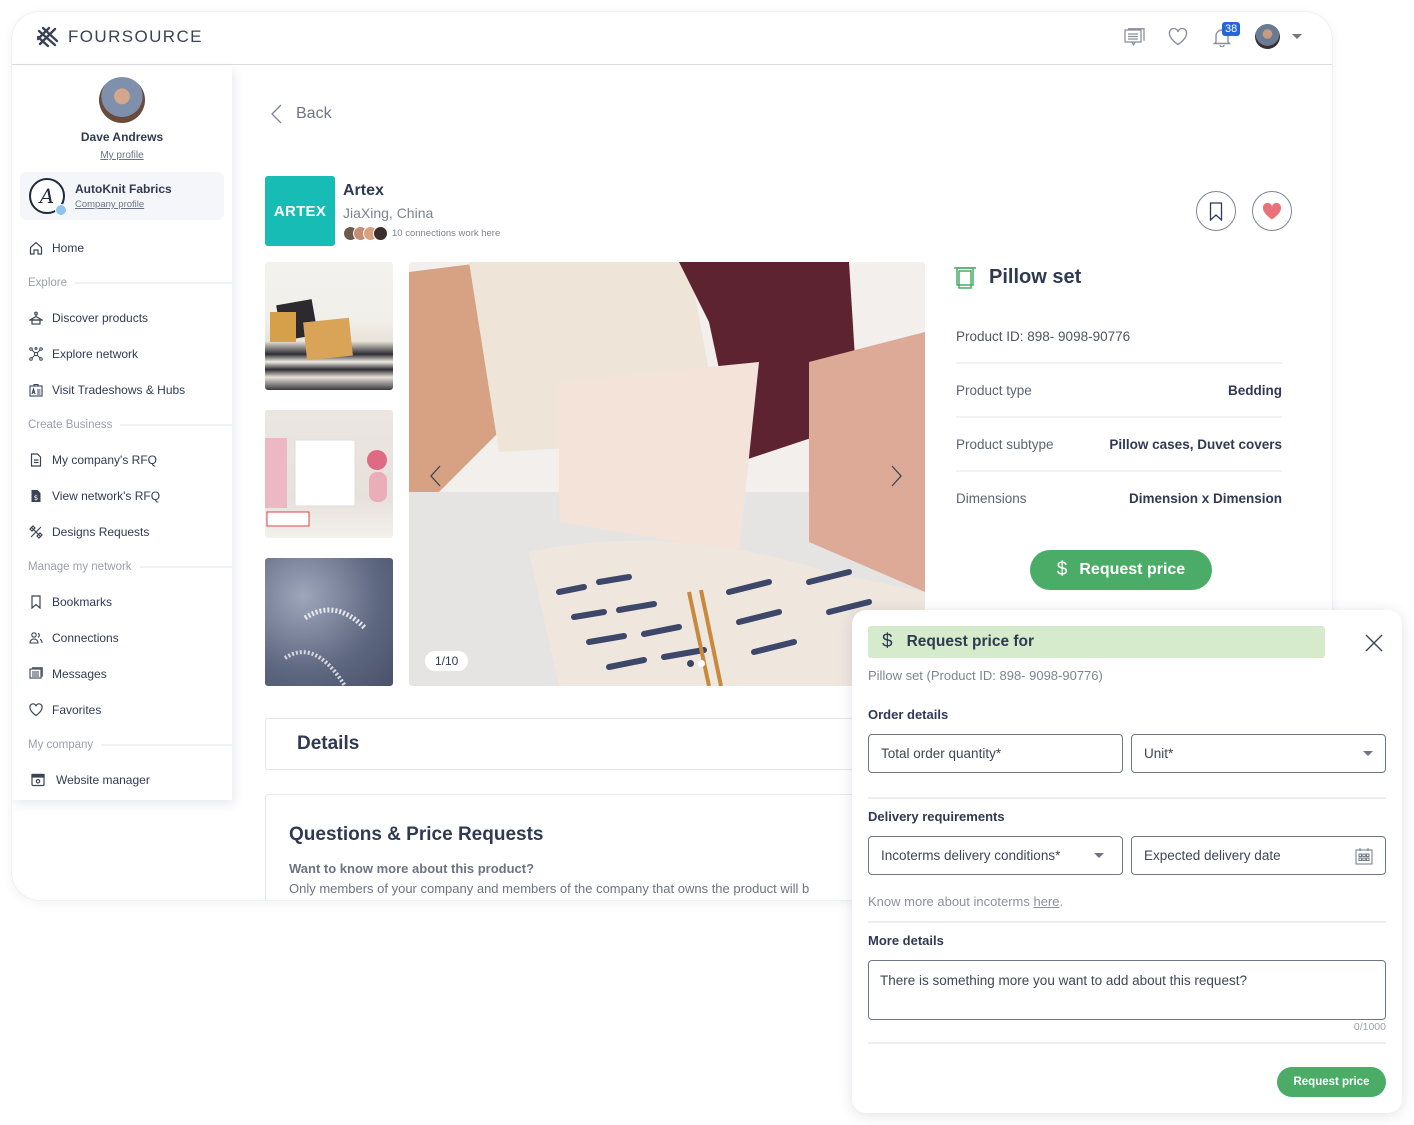 This screenshot has width=1414, height=1125. What do you see at coordinates (1369, 1027) in the screenshot?
I see `char-counter: 0/1000` at bounding box center [1369, 1027].